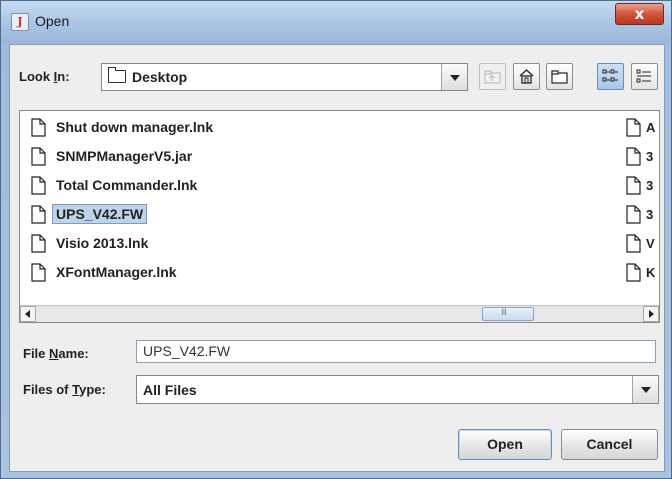 Image resolution: width=672 pixels, height=479 pixels. I want to click on file-type-value: All Files, so click(170, 390).